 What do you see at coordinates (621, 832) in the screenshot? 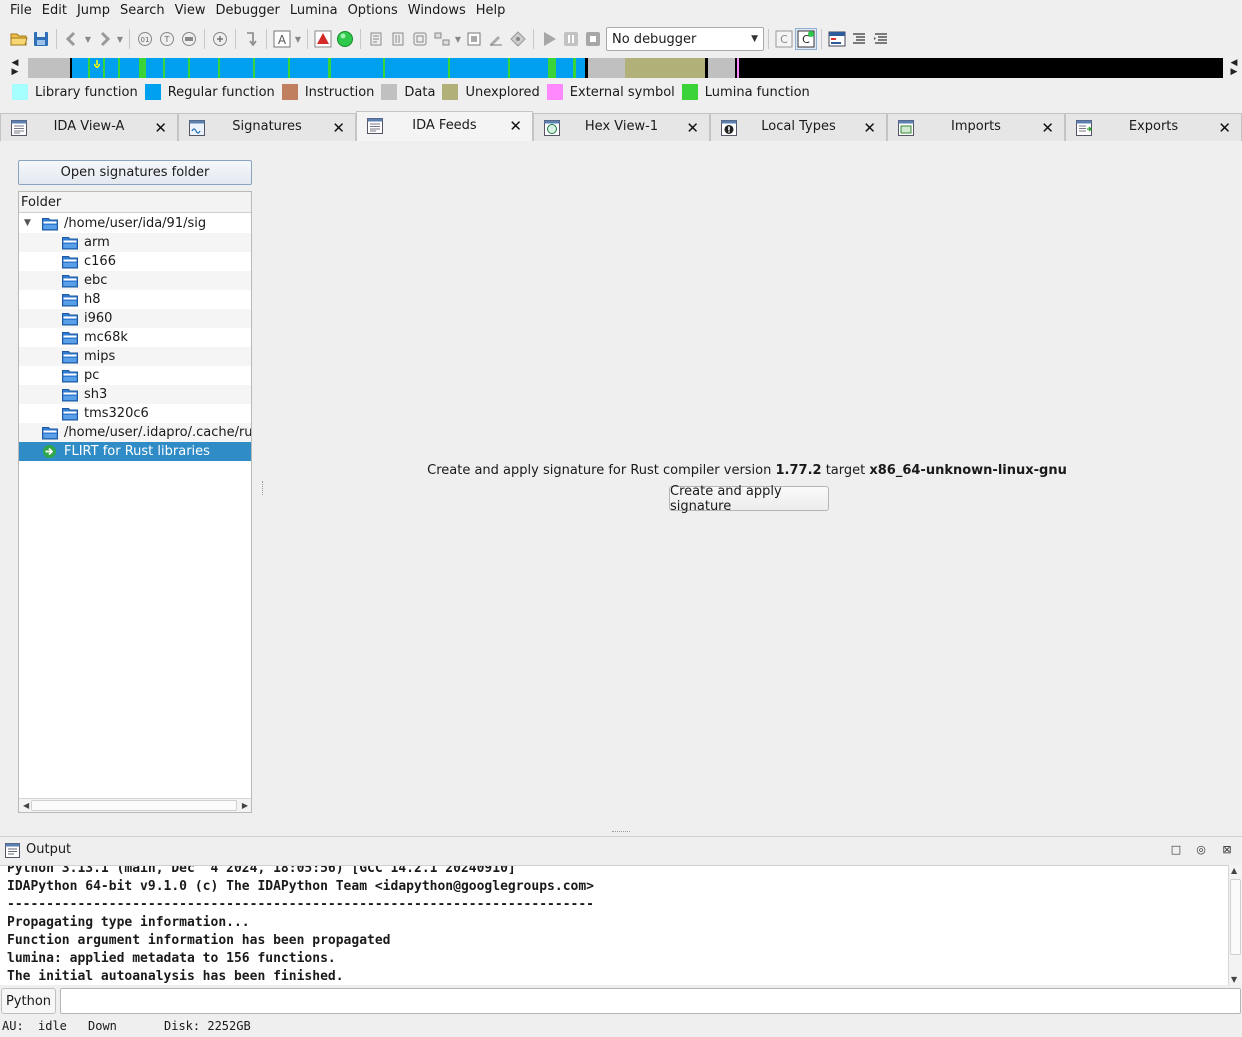
I see `horizontal-splitter-handle` at bounding box center [621, 832].